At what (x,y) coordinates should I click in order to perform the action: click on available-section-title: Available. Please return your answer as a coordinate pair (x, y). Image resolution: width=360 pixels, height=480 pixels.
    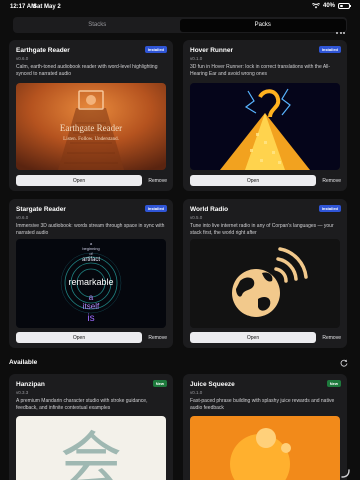
    Looking at the image, I should click on (23, 362).